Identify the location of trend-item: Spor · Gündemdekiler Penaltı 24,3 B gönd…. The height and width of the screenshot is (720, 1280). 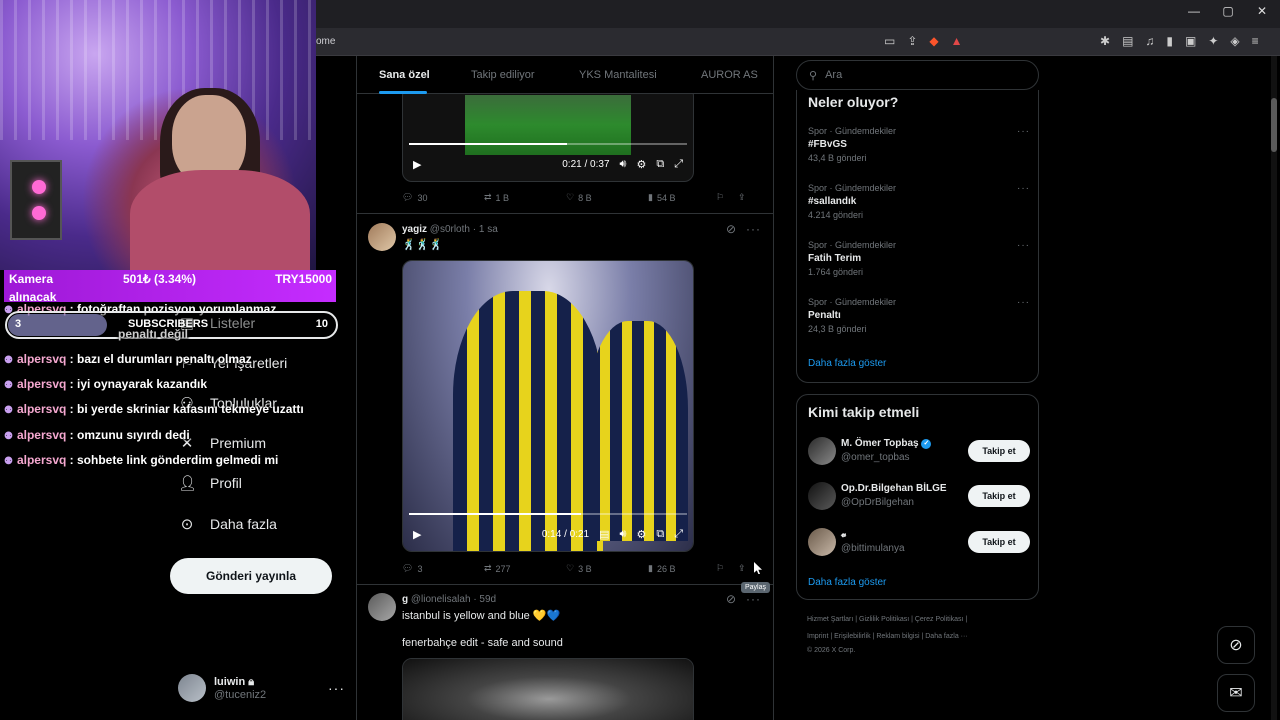
(919, 315).